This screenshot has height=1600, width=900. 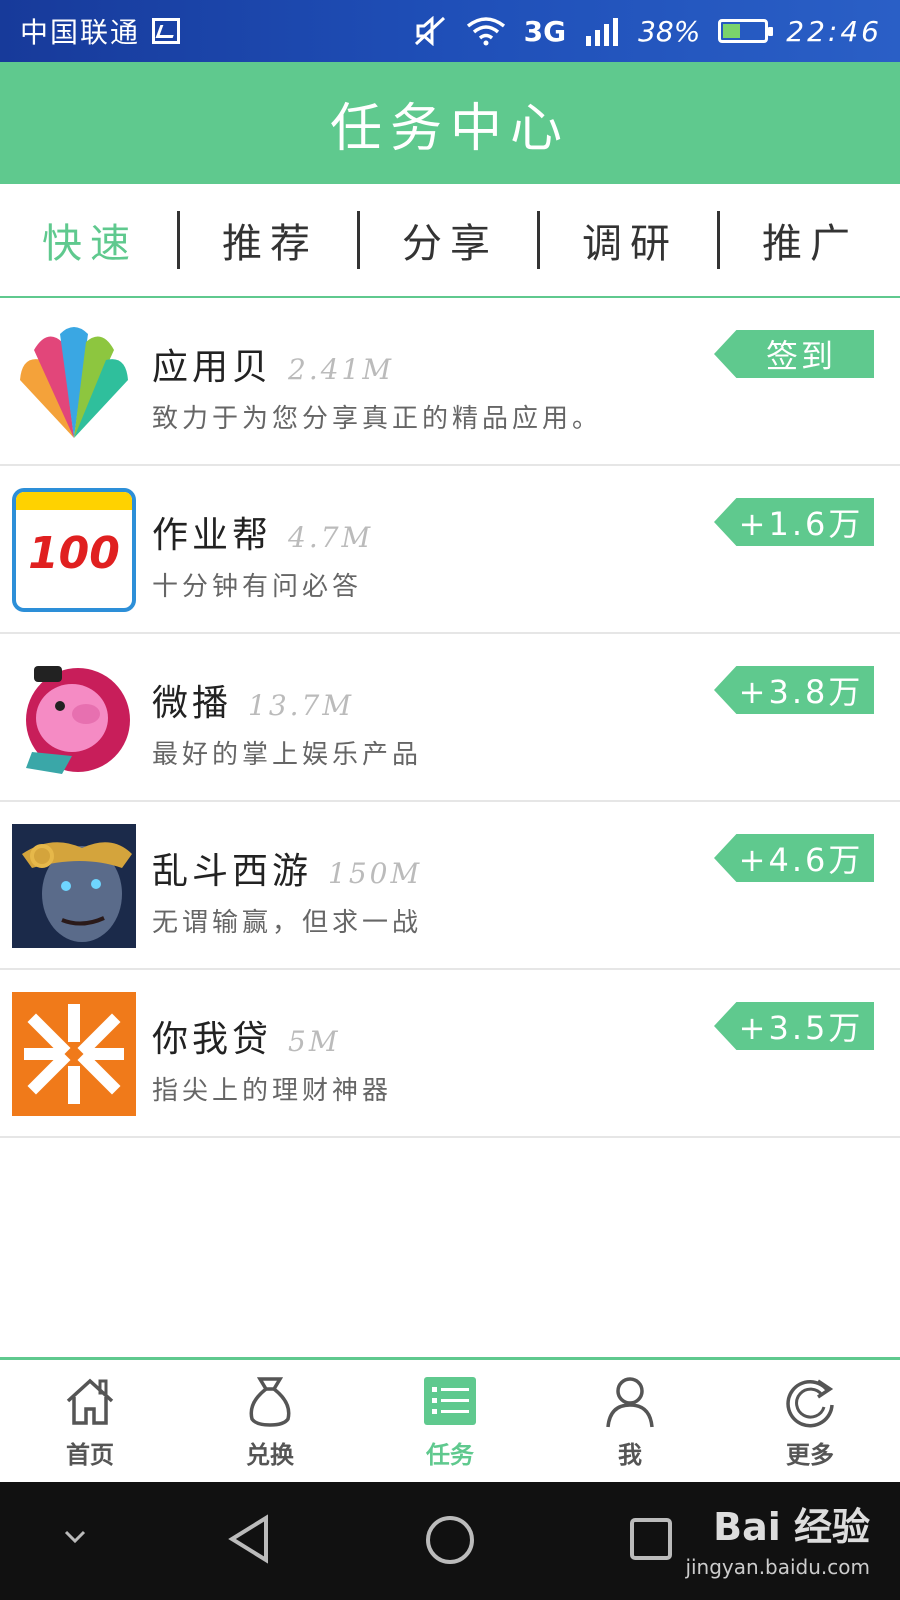 I want to click on bottom-nav: 首页 兑换 任务 我 更多, so click(x=450, y=1419).